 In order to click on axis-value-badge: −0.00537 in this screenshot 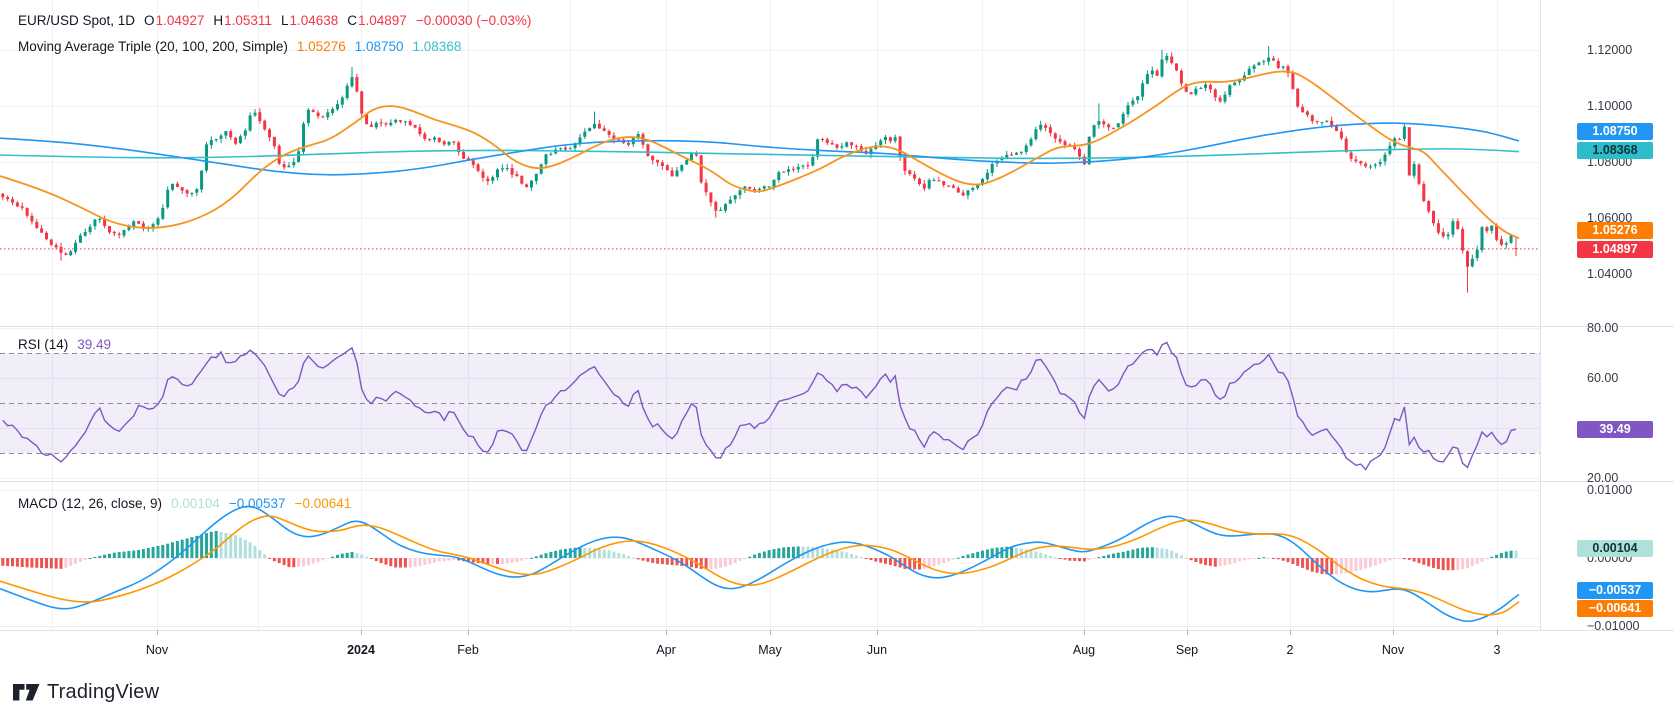, I will do `click(1615, 590)`.